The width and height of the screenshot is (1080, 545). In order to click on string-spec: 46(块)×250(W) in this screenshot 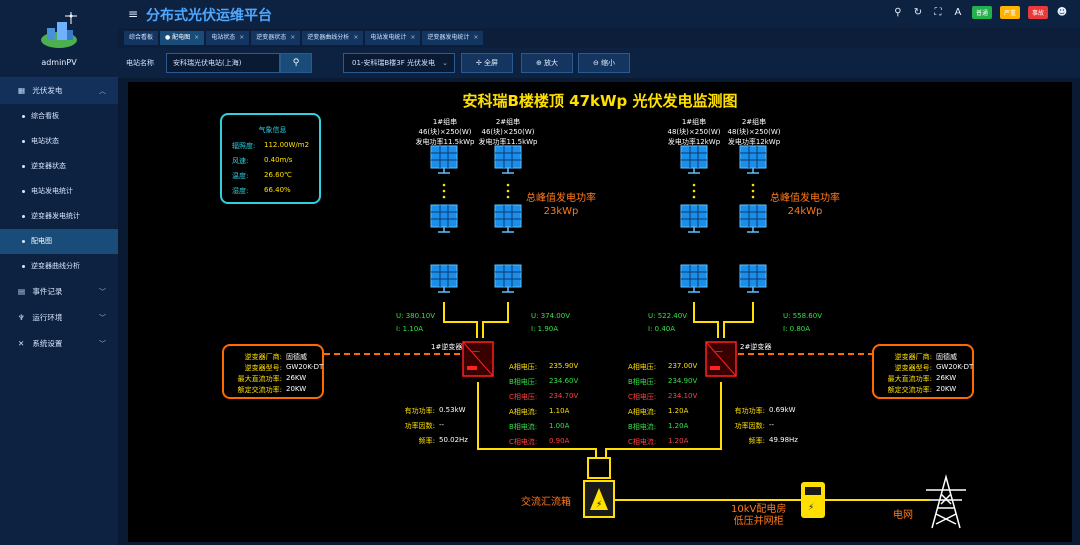, I will do `click(445, 132)`.